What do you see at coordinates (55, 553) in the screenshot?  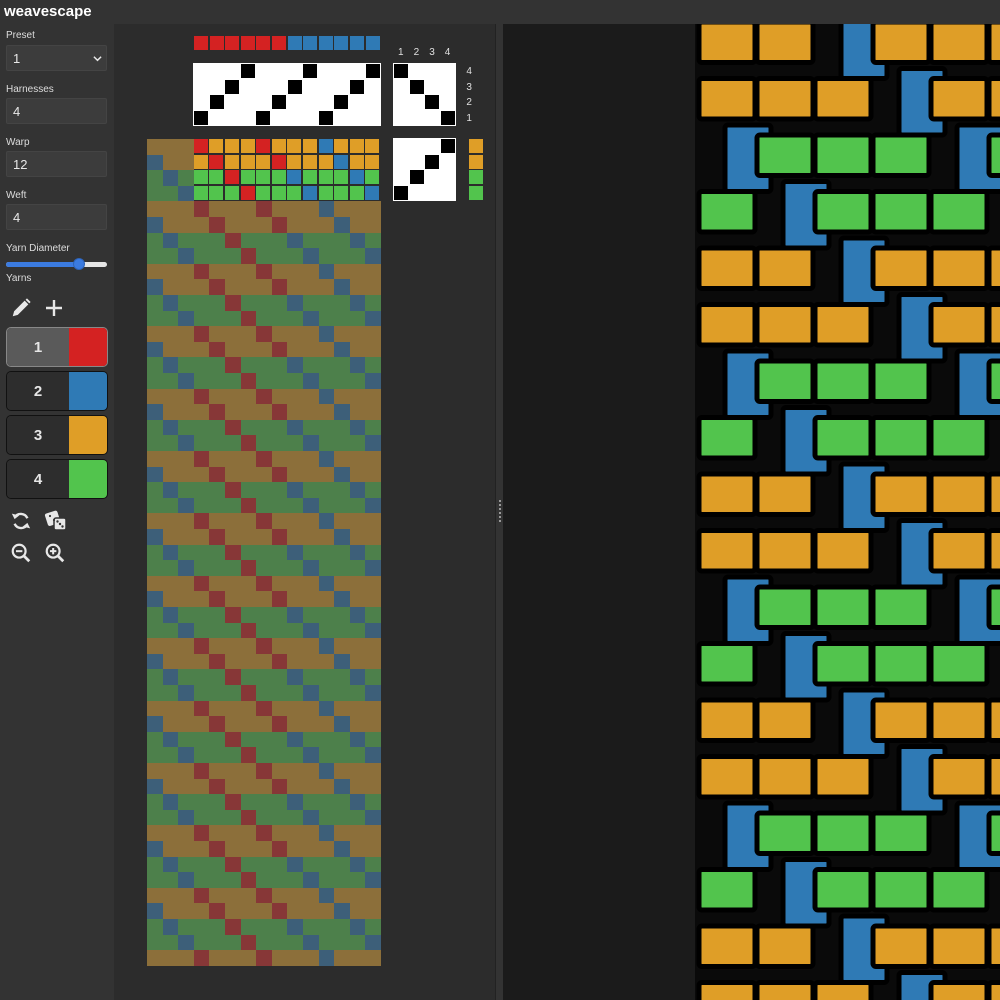 I see `zoom-in-button` at bounding box center [55, 553].